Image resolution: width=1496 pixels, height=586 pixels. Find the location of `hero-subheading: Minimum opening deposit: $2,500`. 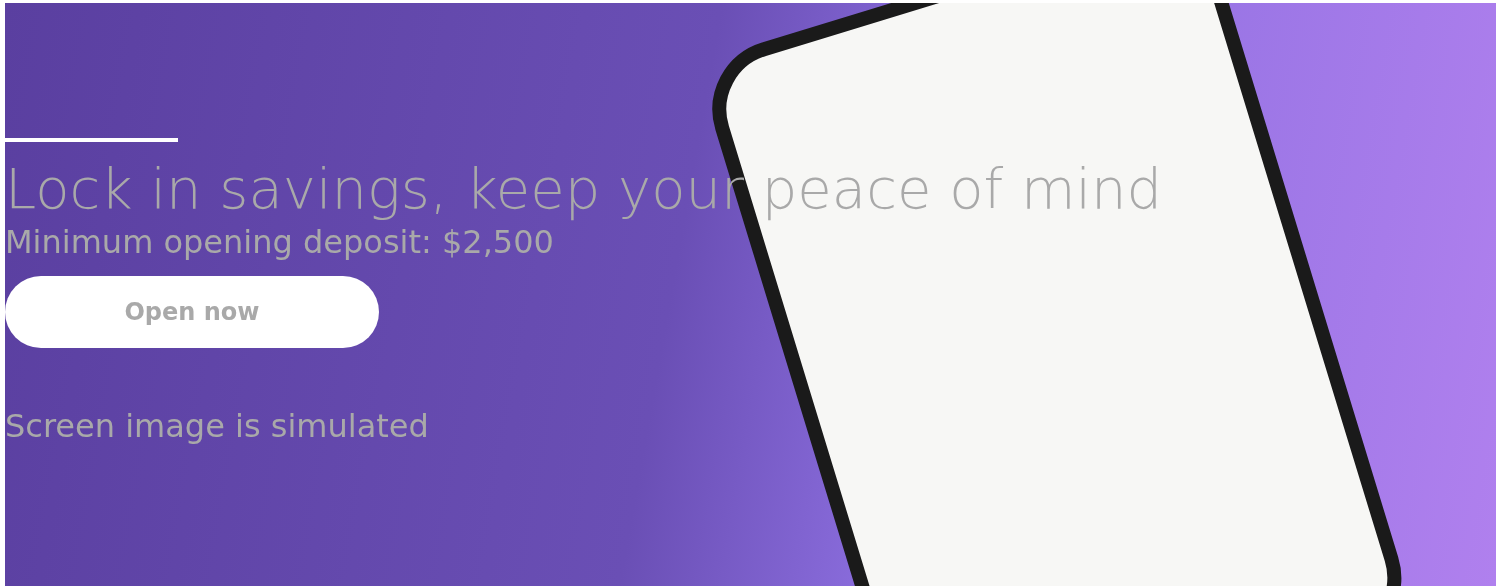

hero-subheading: Minimum opening deposit: $2,500 is located at coordinates (279, 242).